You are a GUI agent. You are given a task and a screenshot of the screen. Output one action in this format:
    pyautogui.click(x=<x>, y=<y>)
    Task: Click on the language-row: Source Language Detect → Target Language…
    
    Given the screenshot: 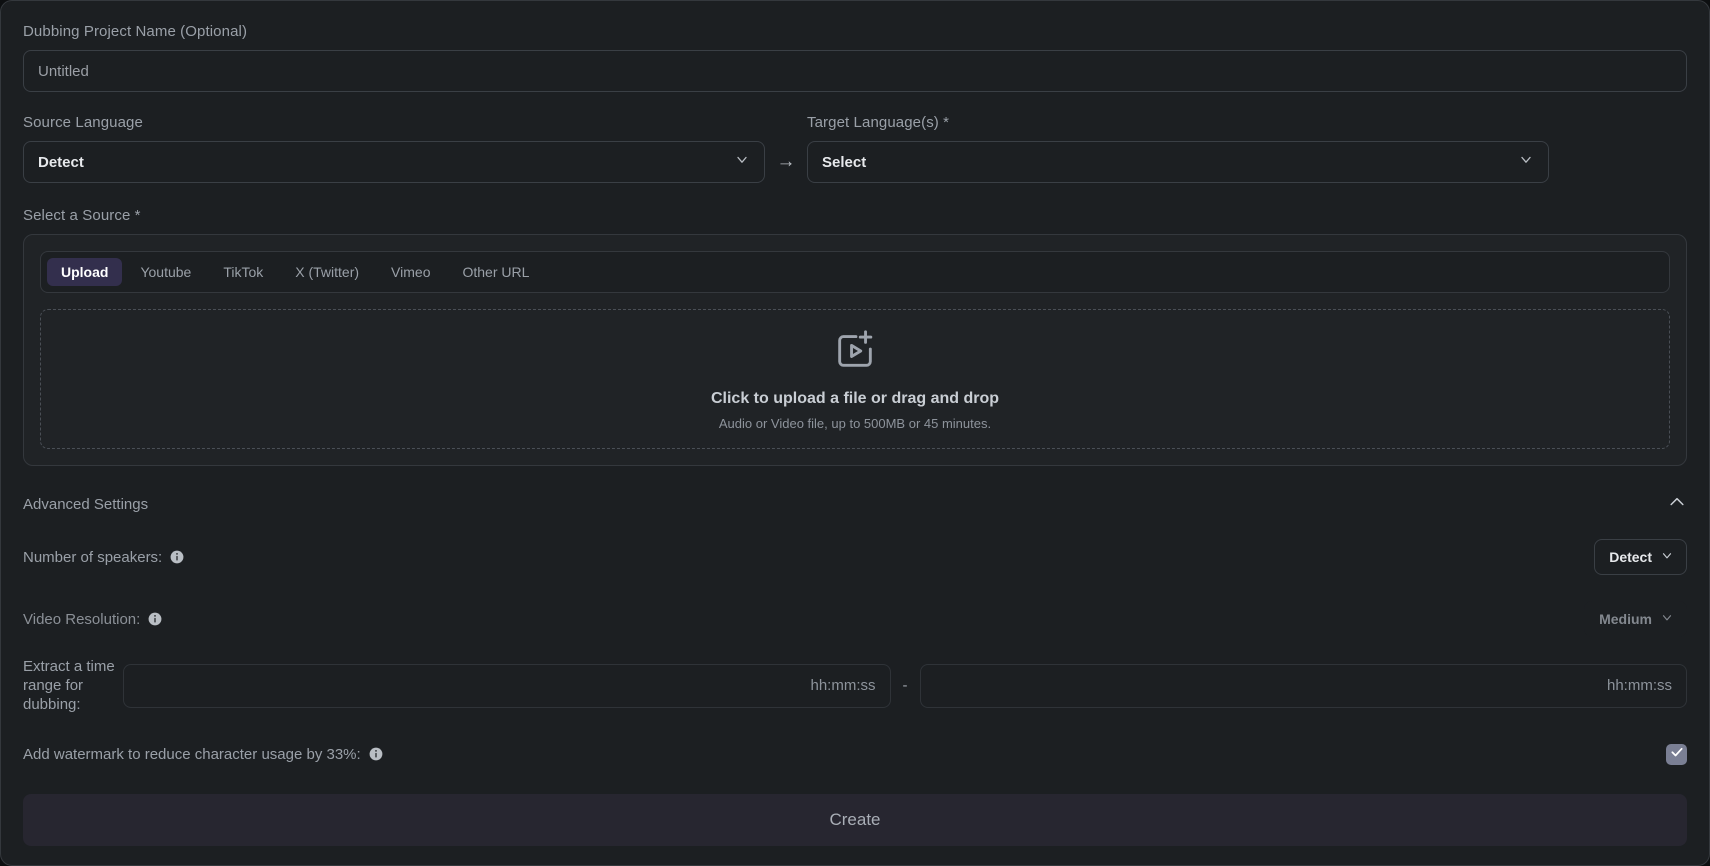 What is the action you would take?
    pyautogui.click(x=855, y=148)
    